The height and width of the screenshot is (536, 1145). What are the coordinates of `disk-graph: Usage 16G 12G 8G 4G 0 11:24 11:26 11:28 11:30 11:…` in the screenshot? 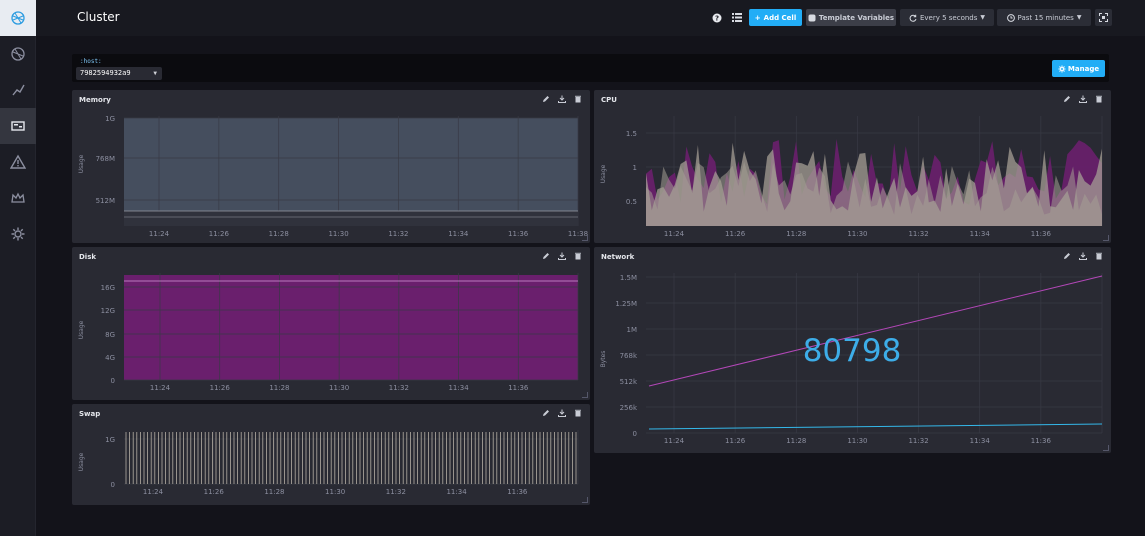 It's located at (331, 323).